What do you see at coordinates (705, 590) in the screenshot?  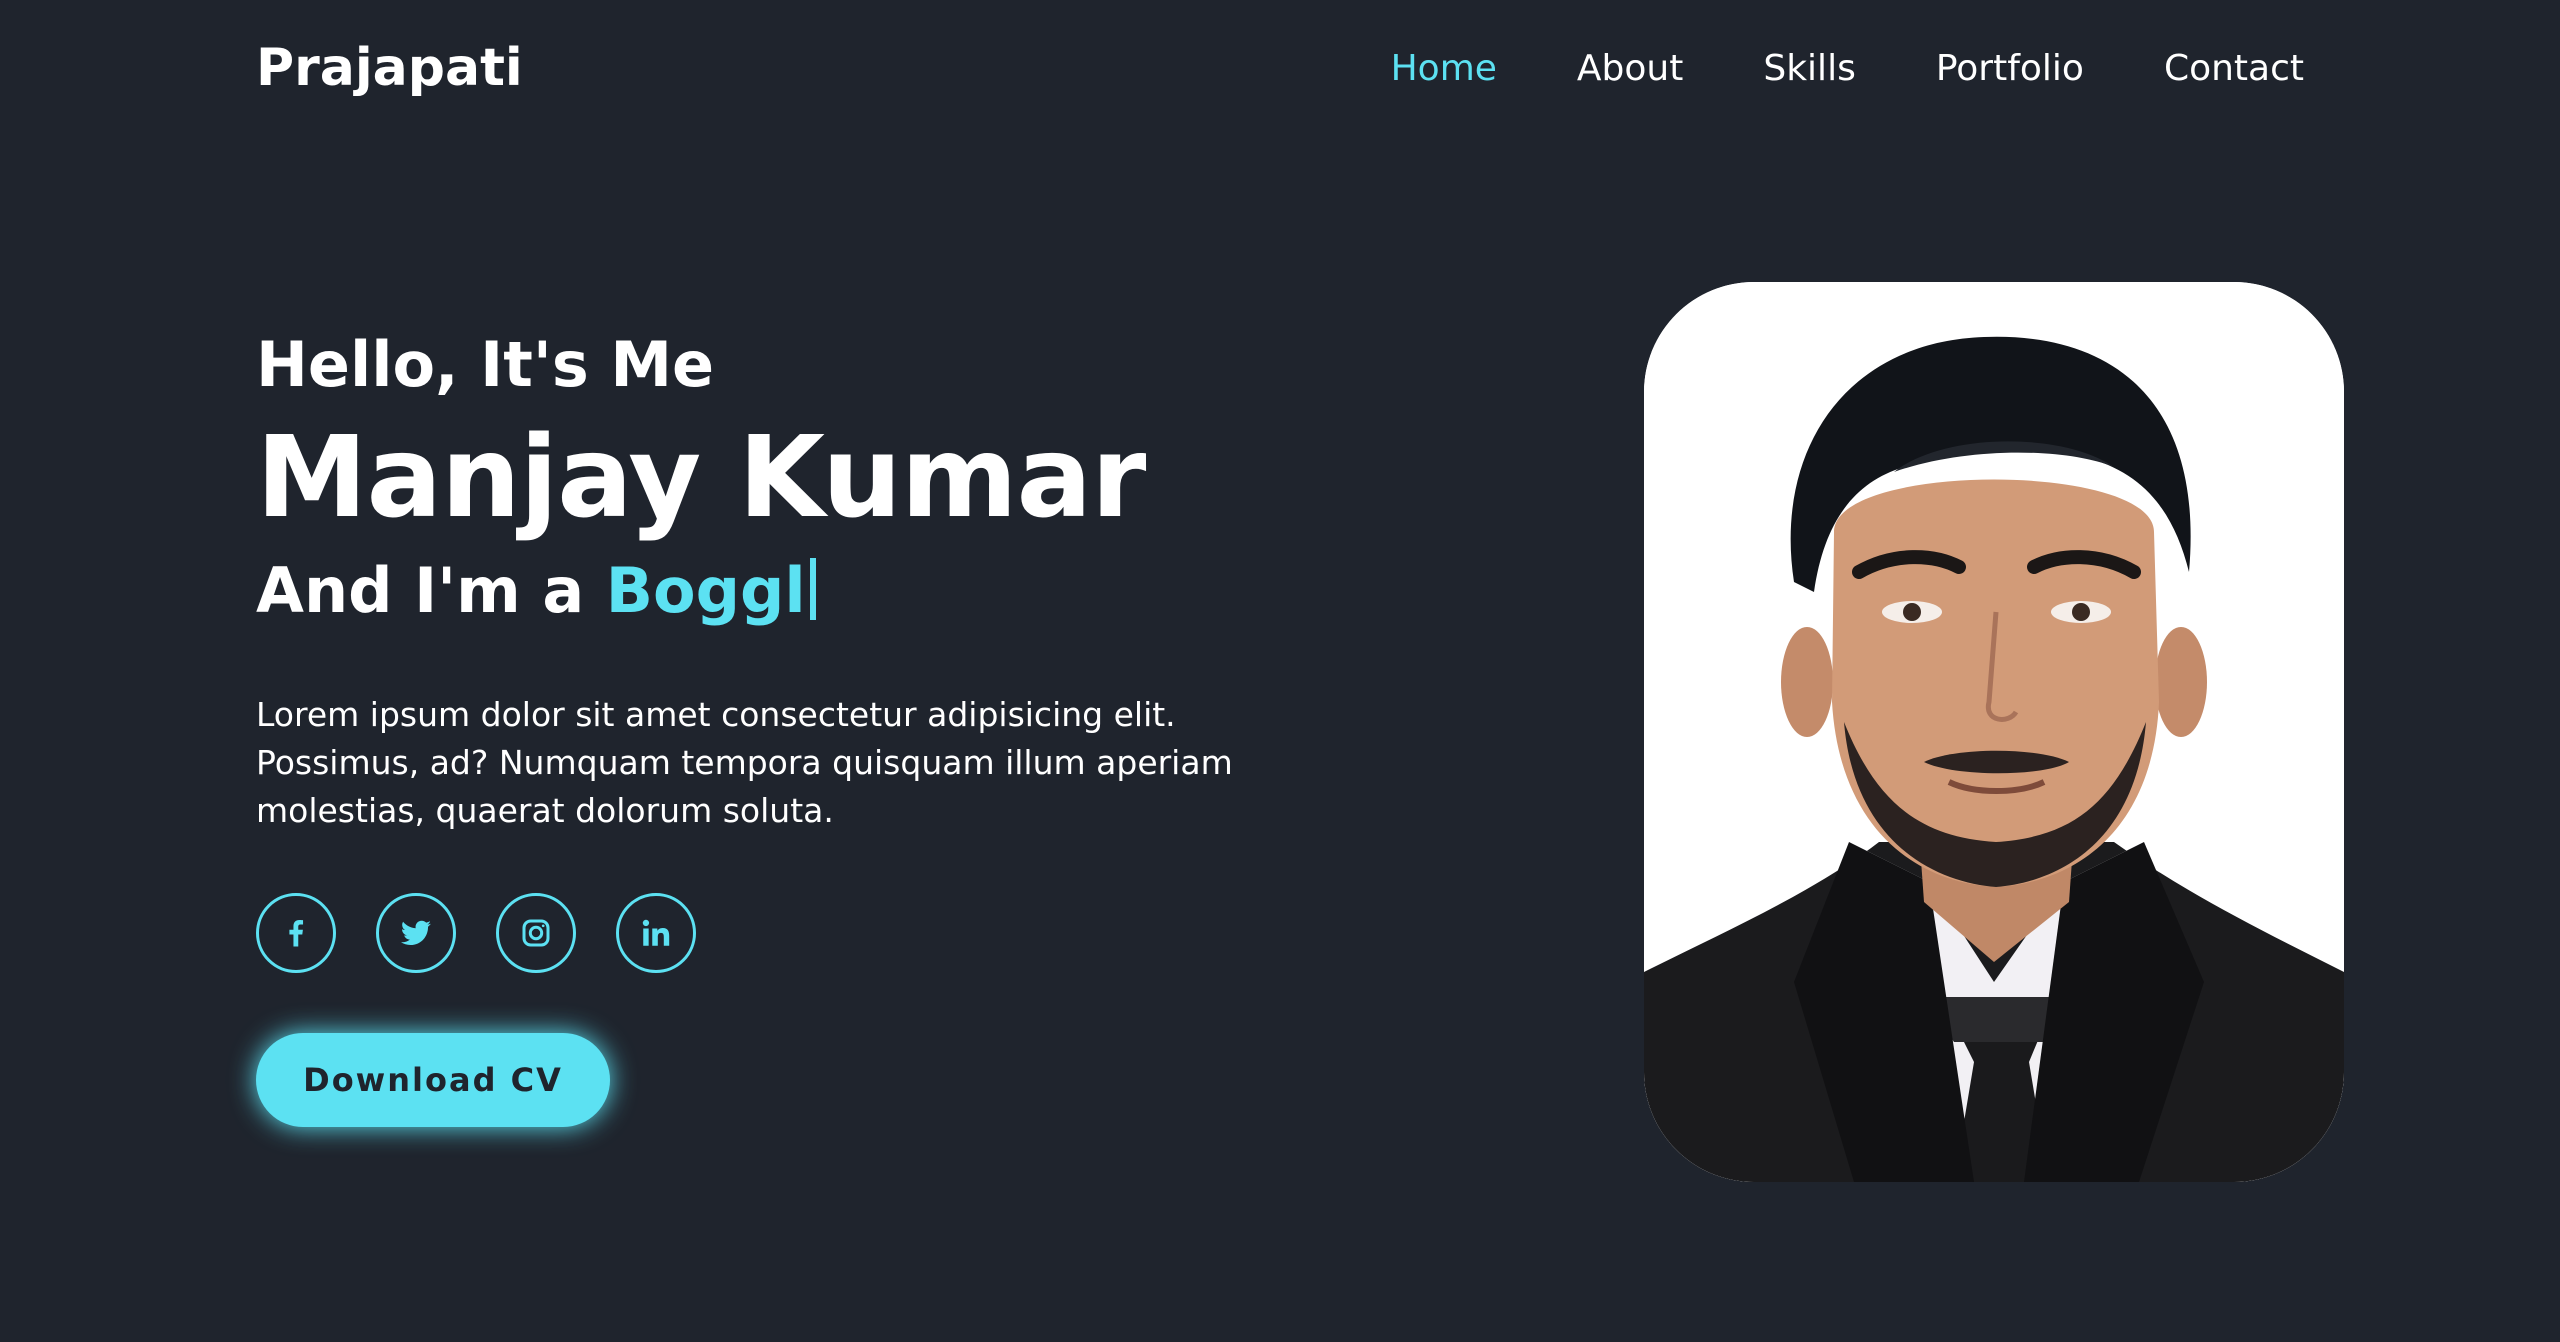 I see `role-typed-text: Boggl` at bounding box center [705, 590].